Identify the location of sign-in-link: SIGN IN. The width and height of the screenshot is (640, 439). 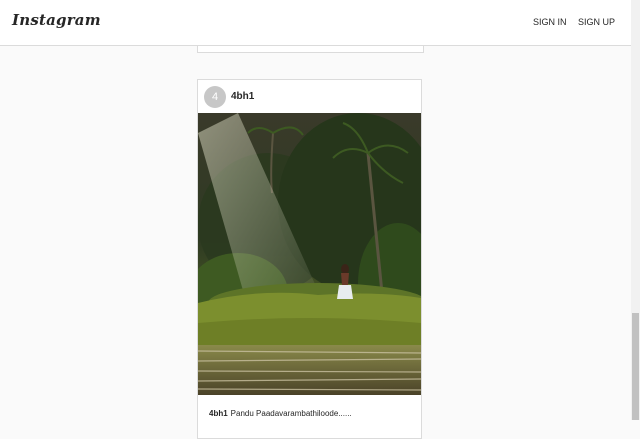
(550, 22).